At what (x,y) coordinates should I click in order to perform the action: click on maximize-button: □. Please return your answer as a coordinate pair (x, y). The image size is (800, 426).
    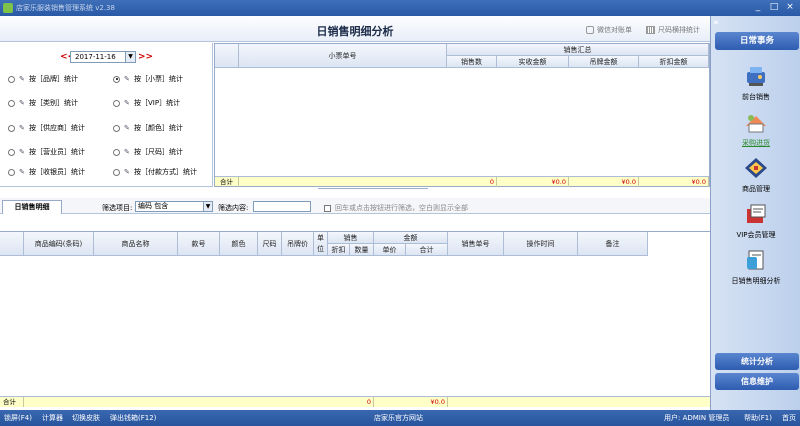
    Looking at the image, I should click on (774, 7).